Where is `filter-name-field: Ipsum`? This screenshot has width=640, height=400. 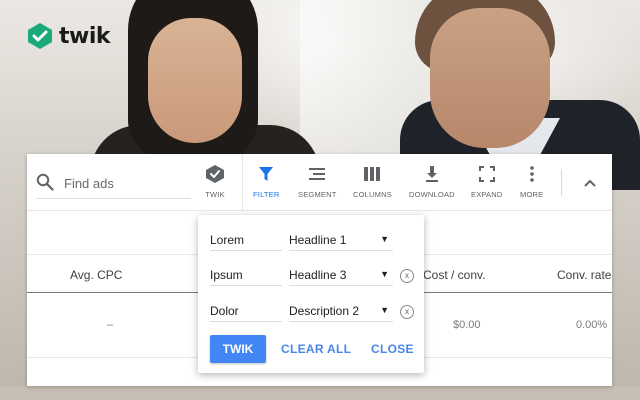
filter-name-field: Ipsum is located at coordinates (246, 276).